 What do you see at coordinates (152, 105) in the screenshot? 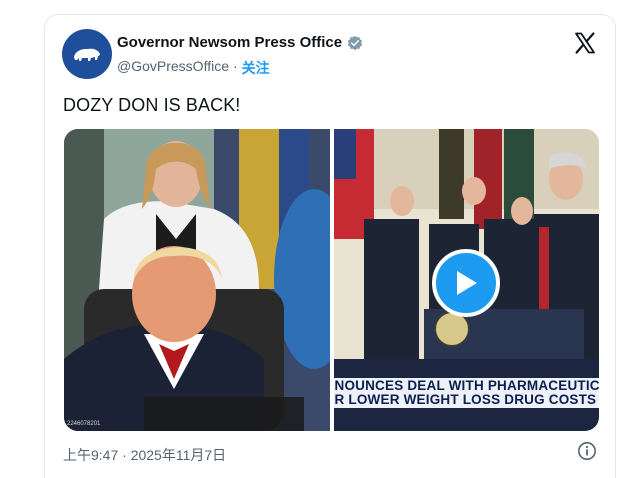
I see `tweet-text: DOZY DON IS BACK!` at bounding box center [152, 105].